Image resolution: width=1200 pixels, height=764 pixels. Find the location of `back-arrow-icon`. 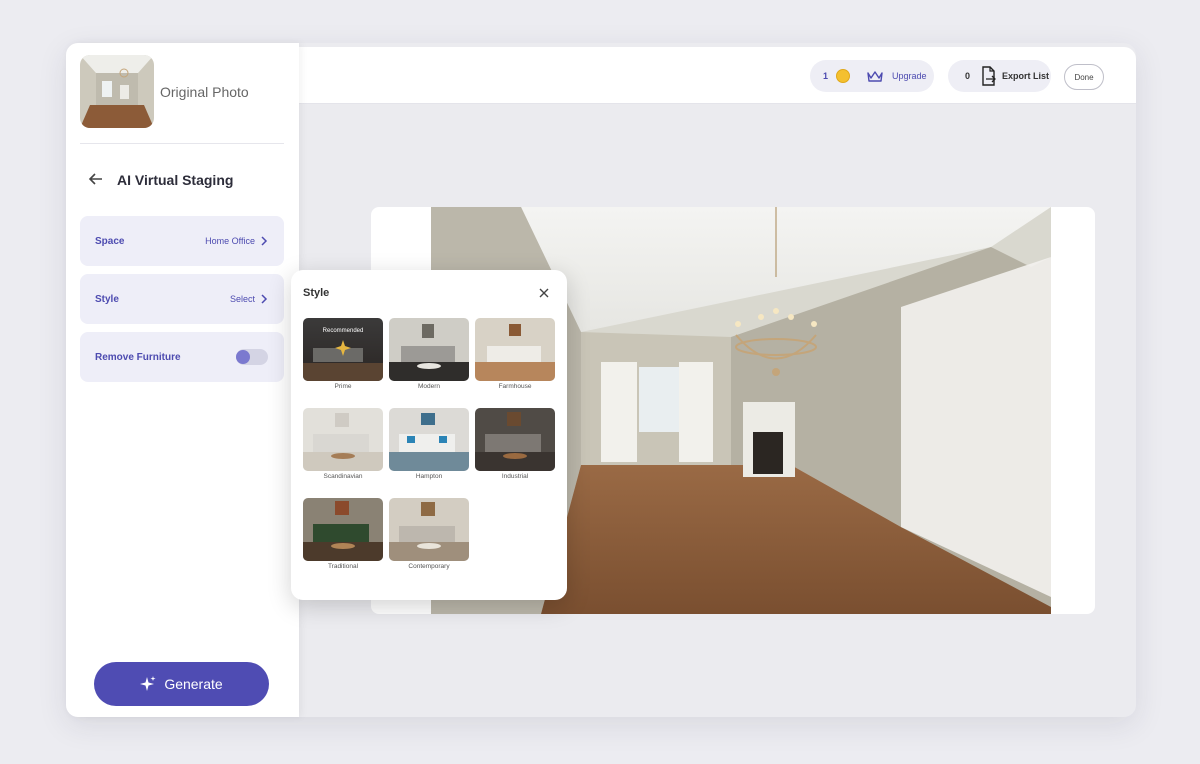

back-arrow-icon is located at coordinates (96, 179).